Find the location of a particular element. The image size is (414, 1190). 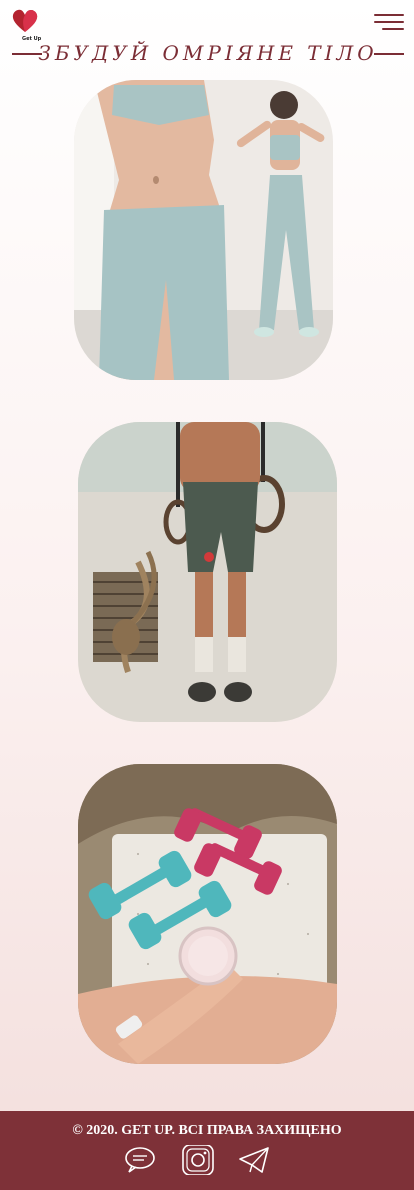

site-header: Get Up is located at coordinates (207, 21).